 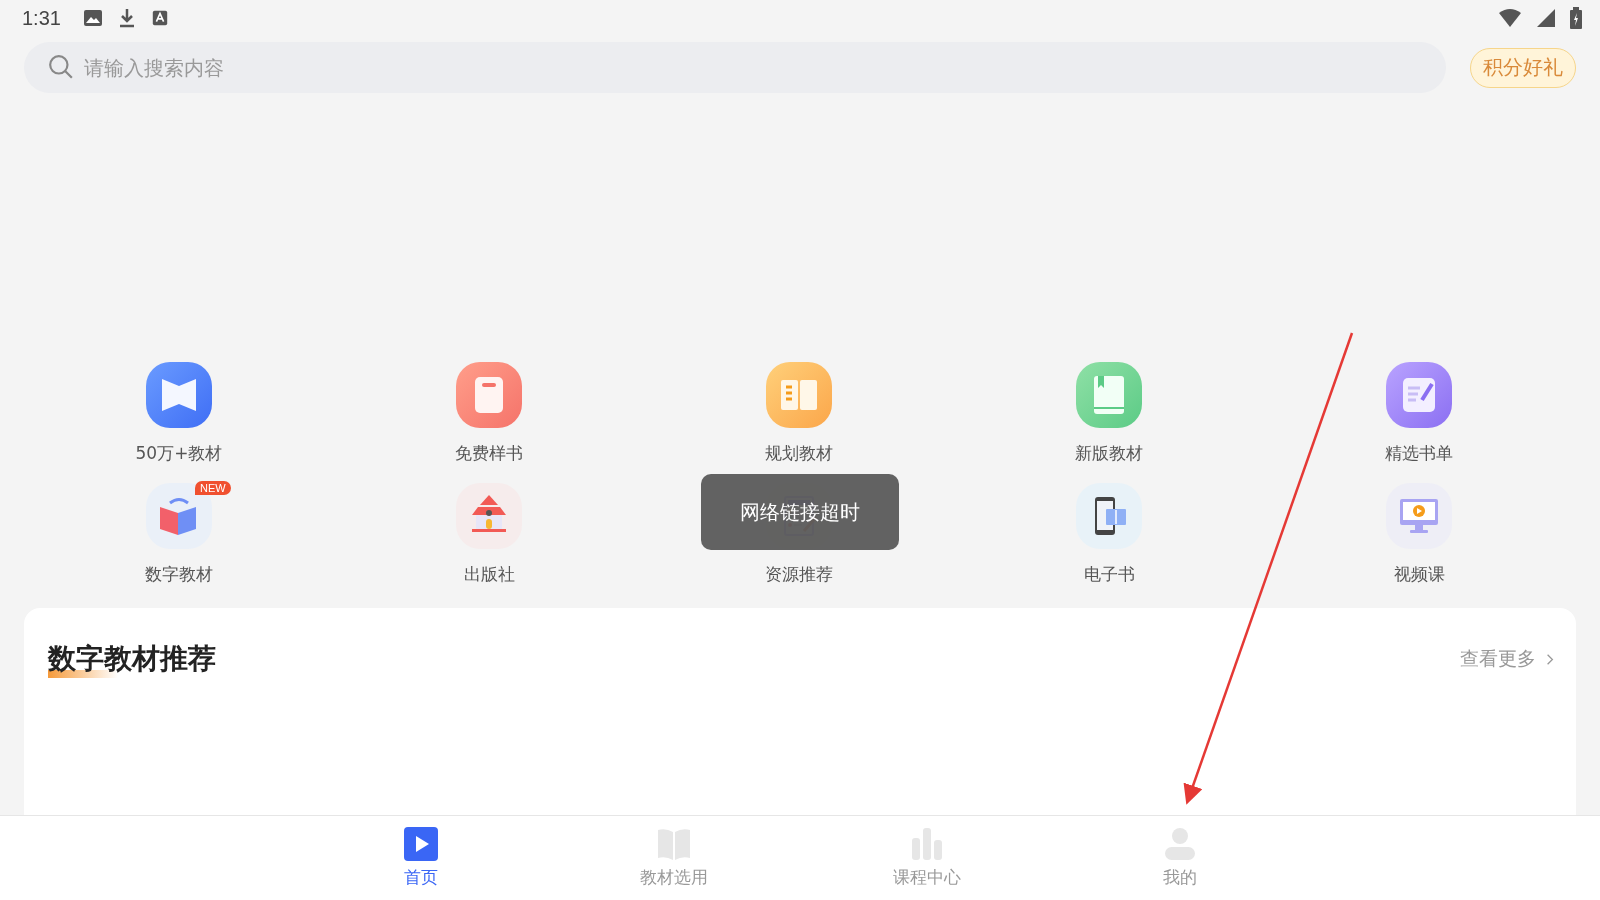 What do you see at coordinates (489, 453) in the screenshot?
I see `category-label: 免费样书` at bounding box center [489, 453].